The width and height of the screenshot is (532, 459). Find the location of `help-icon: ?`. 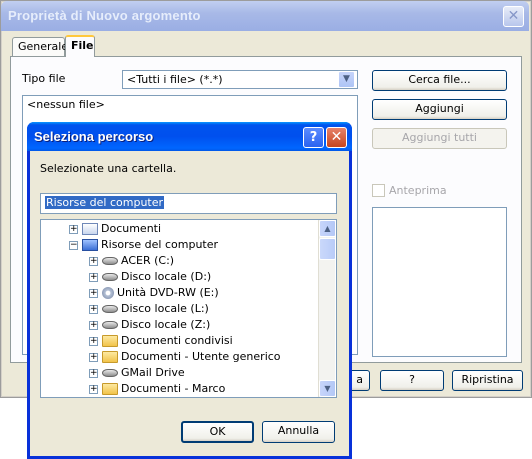

help-icon: ? is located at coordinates (313, 137).